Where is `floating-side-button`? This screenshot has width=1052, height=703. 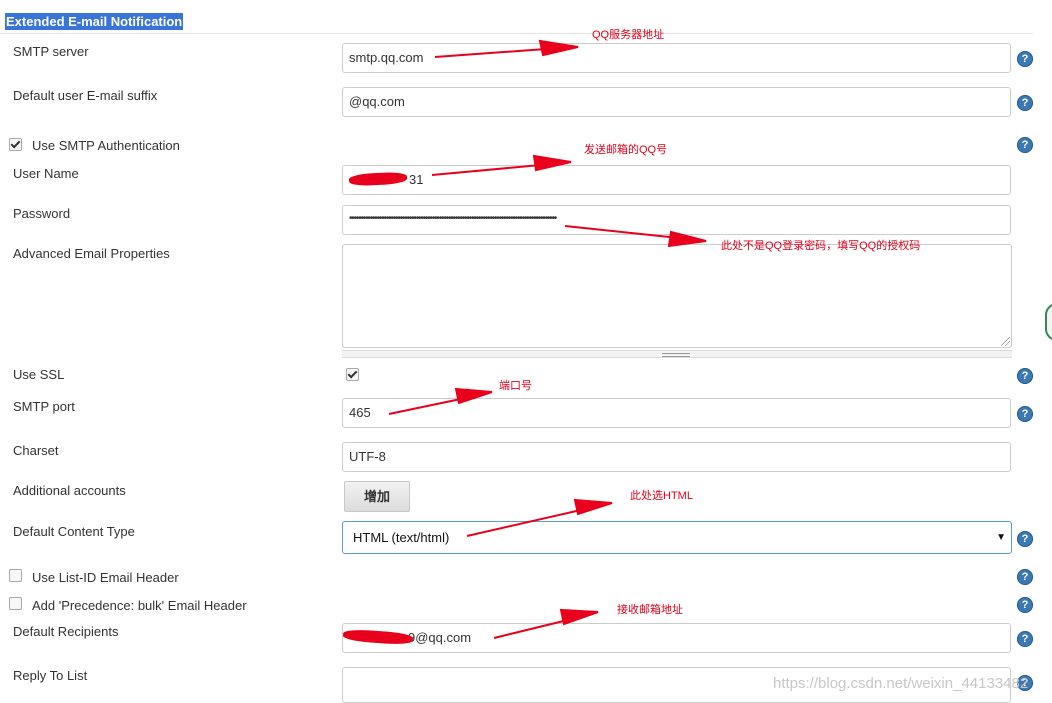 floating-side-button is located at coordinates (1048, 322).